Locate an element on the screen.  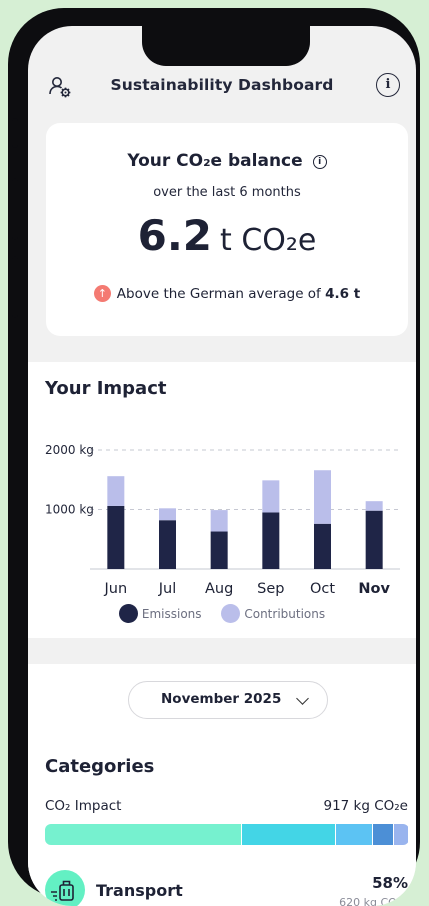
phone-volume-down-button is located at coordinates (15, 287).